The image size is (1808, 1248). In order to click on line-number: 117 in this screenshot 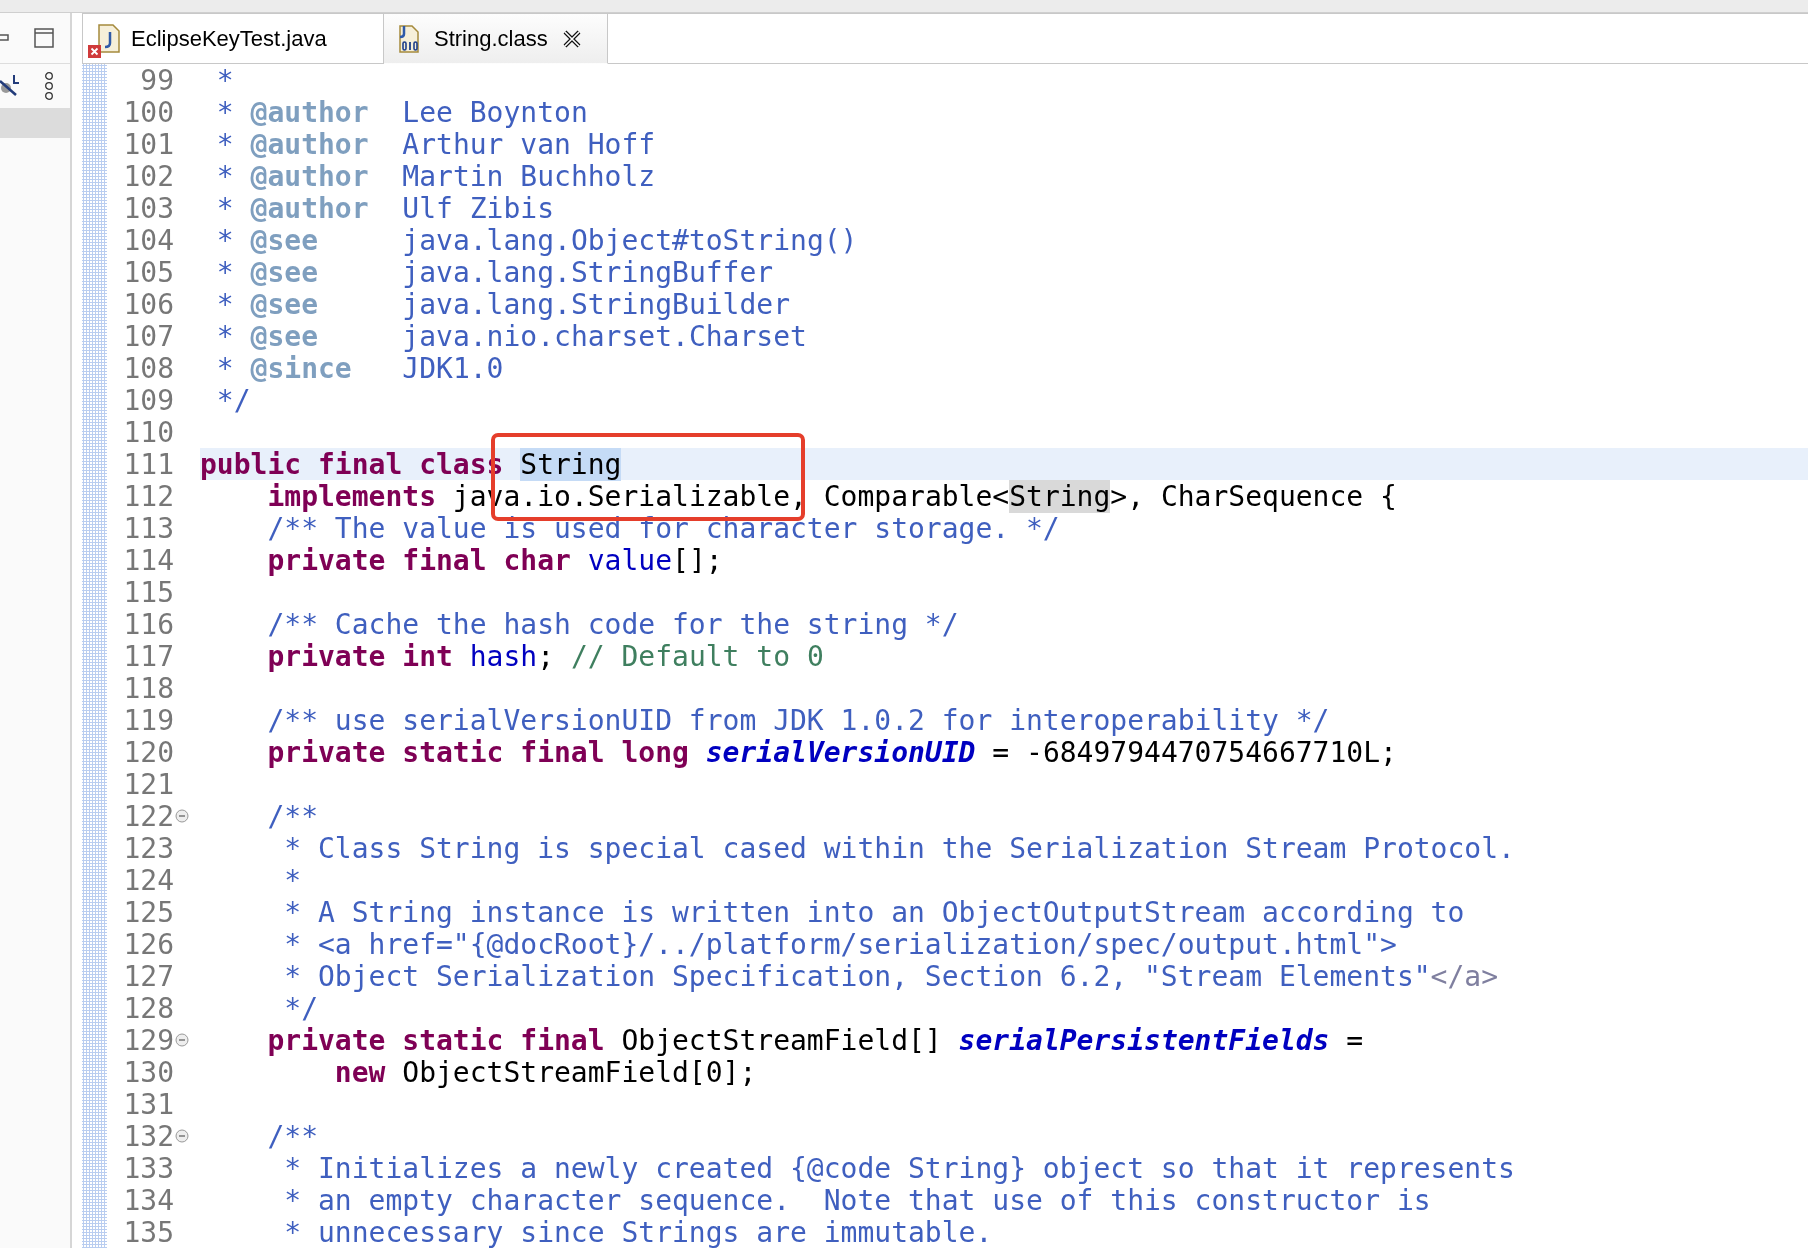, I will do `click(148, 656)`.